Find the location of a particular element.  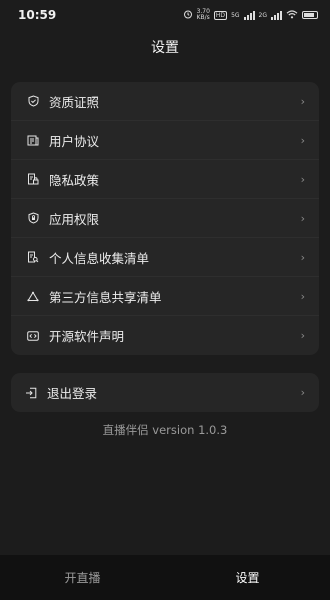

menu-item-label: 开源软件声明 is located at coordinates (87, 336).